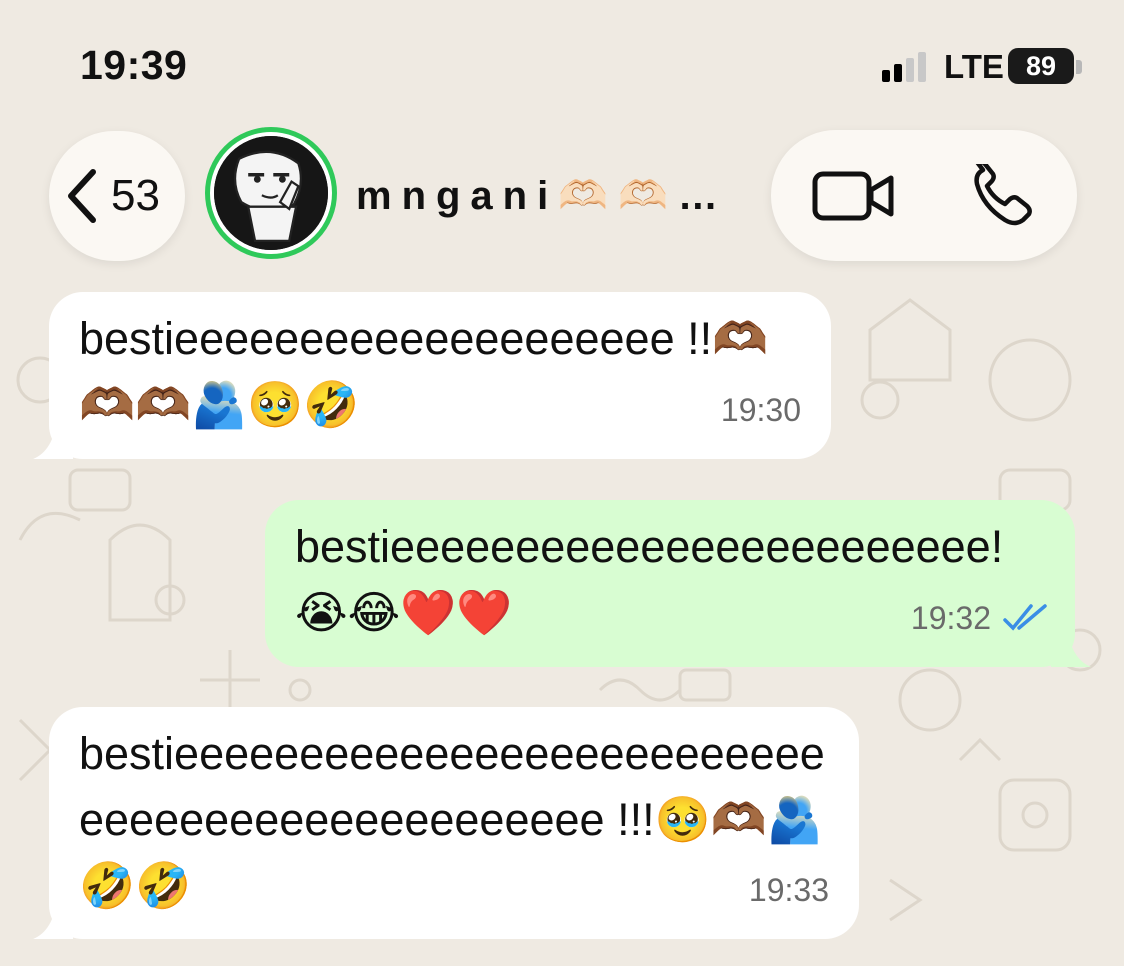 The height and width of the screenshot is (966, 1124). Describe the element at coordinates (1005, 196) in the screenshot. I see `phone-call-icon` at that location.